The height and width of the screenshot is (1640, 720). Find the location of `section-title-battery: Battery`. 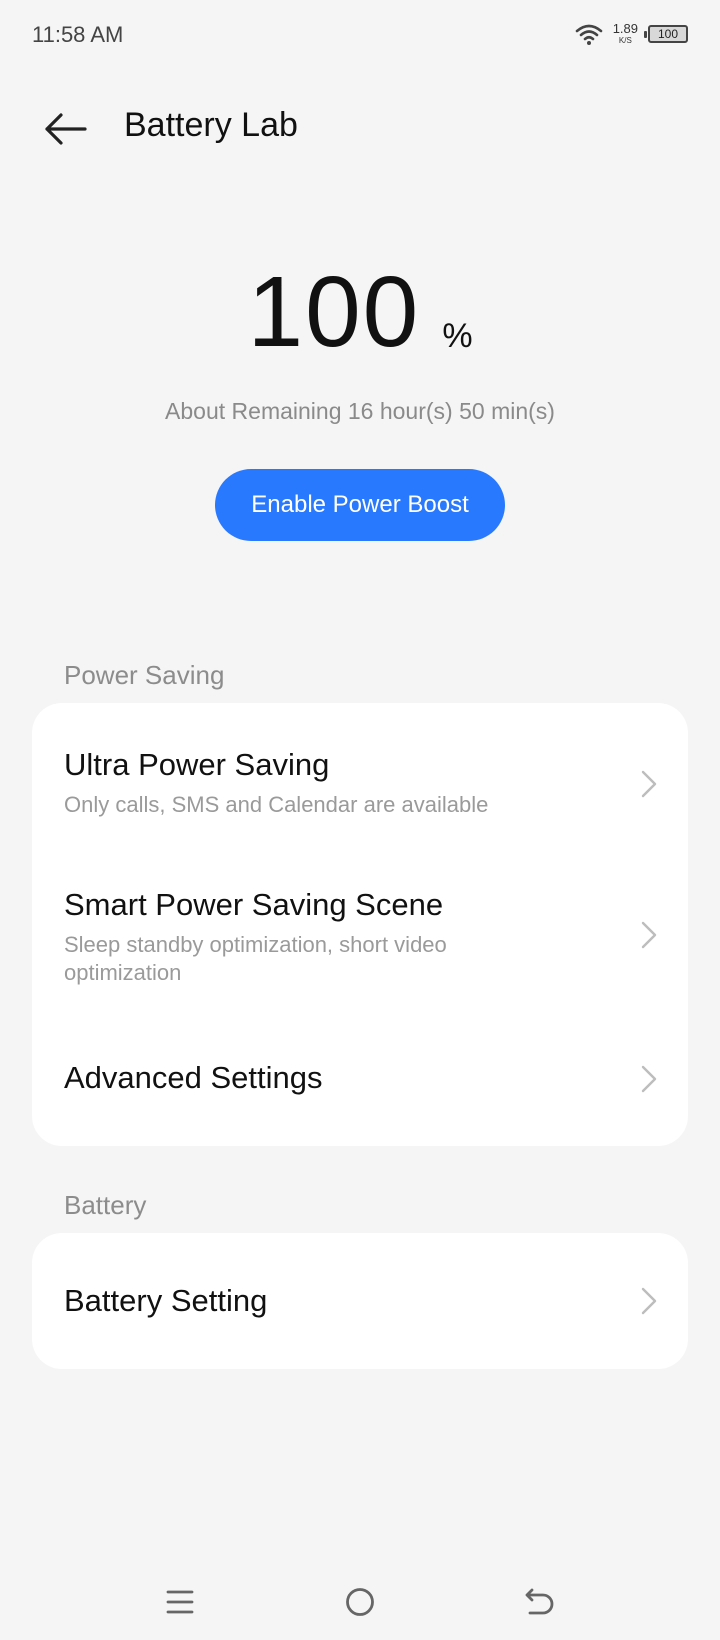

section-title-battery: Battery is located at coordinates (105, 1205).